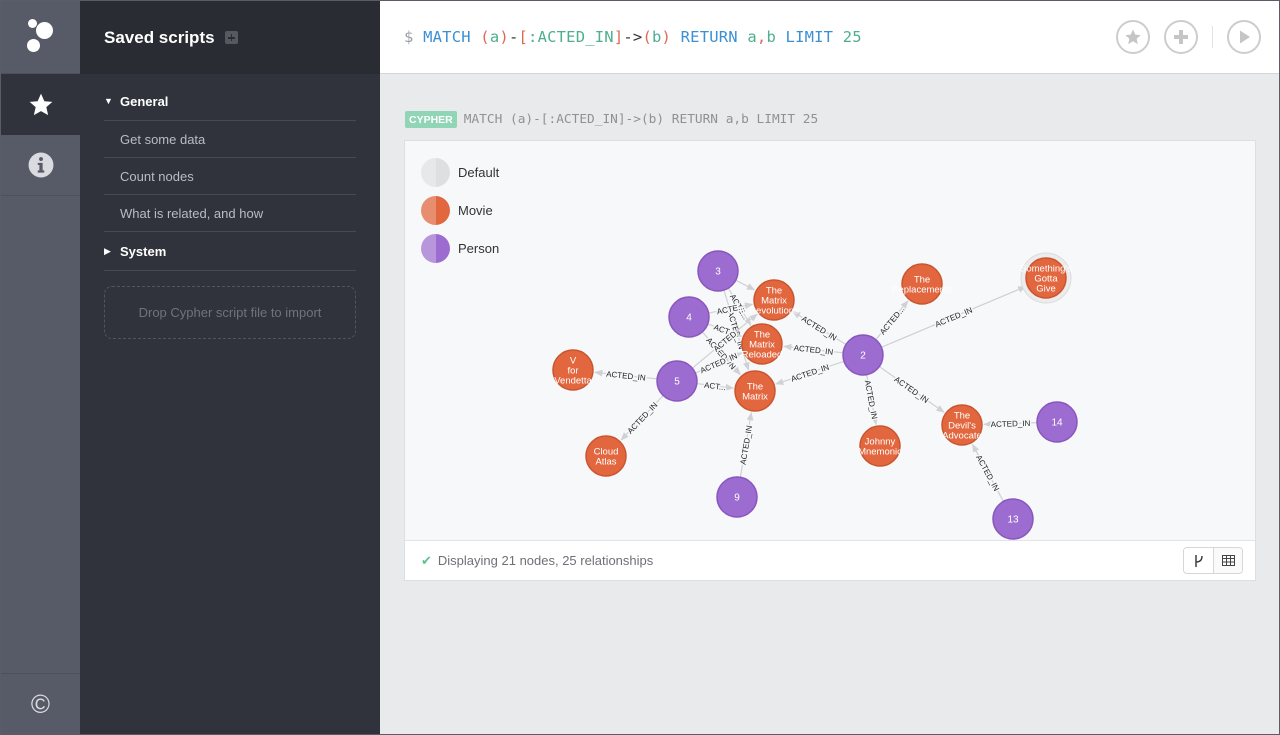 This screenshot has width=1280, height=735. What do you see at coordinates (666, 37) in the screenshot?
I see `query-token: )` at bounding box center [666, 37].